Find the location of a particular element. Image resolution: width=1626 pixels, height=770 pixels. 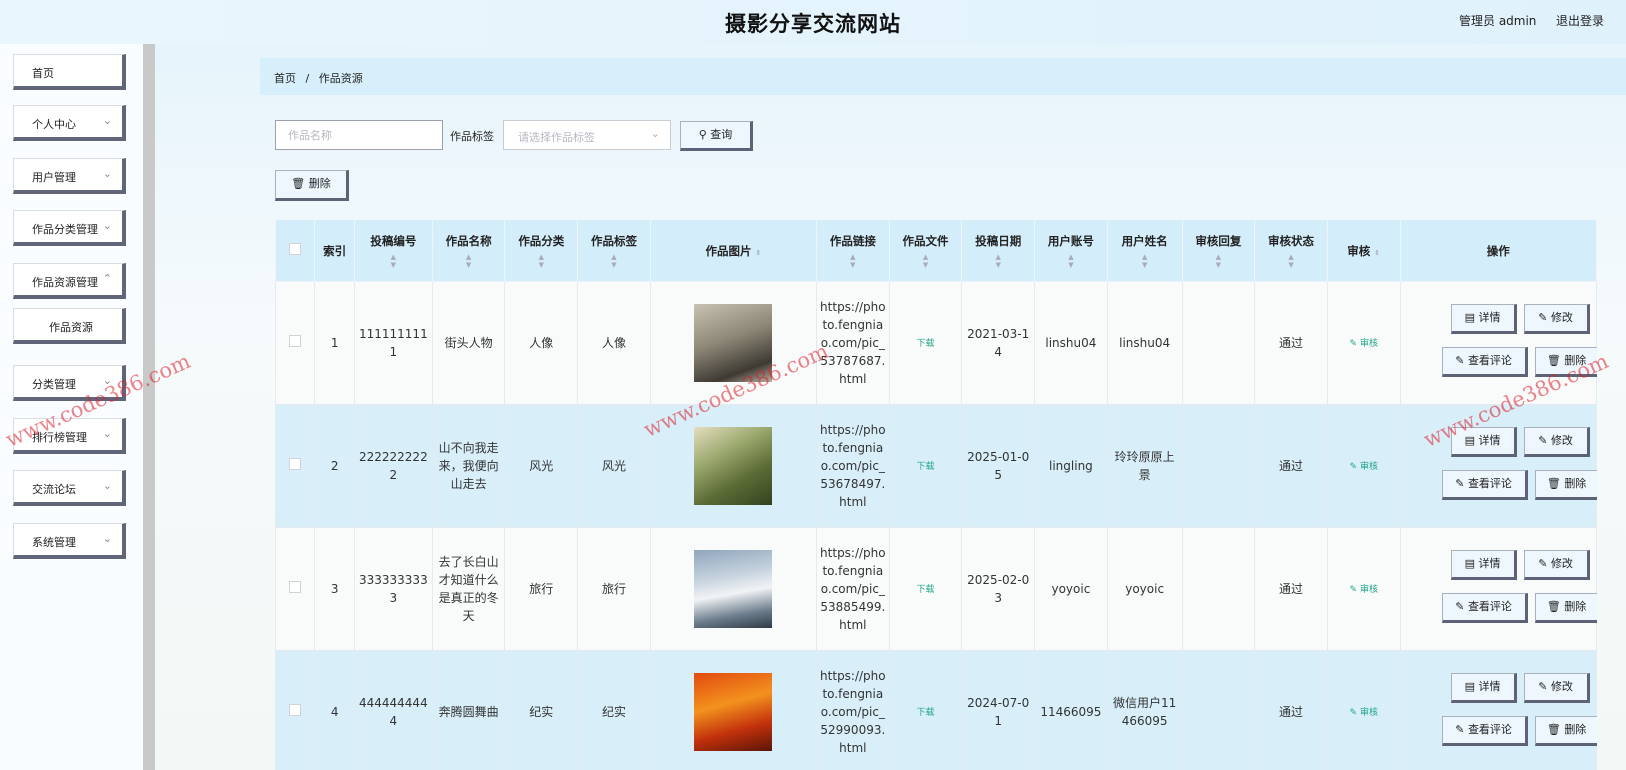

trash-icon: 🗑 is located at coordinates (1553, 360).